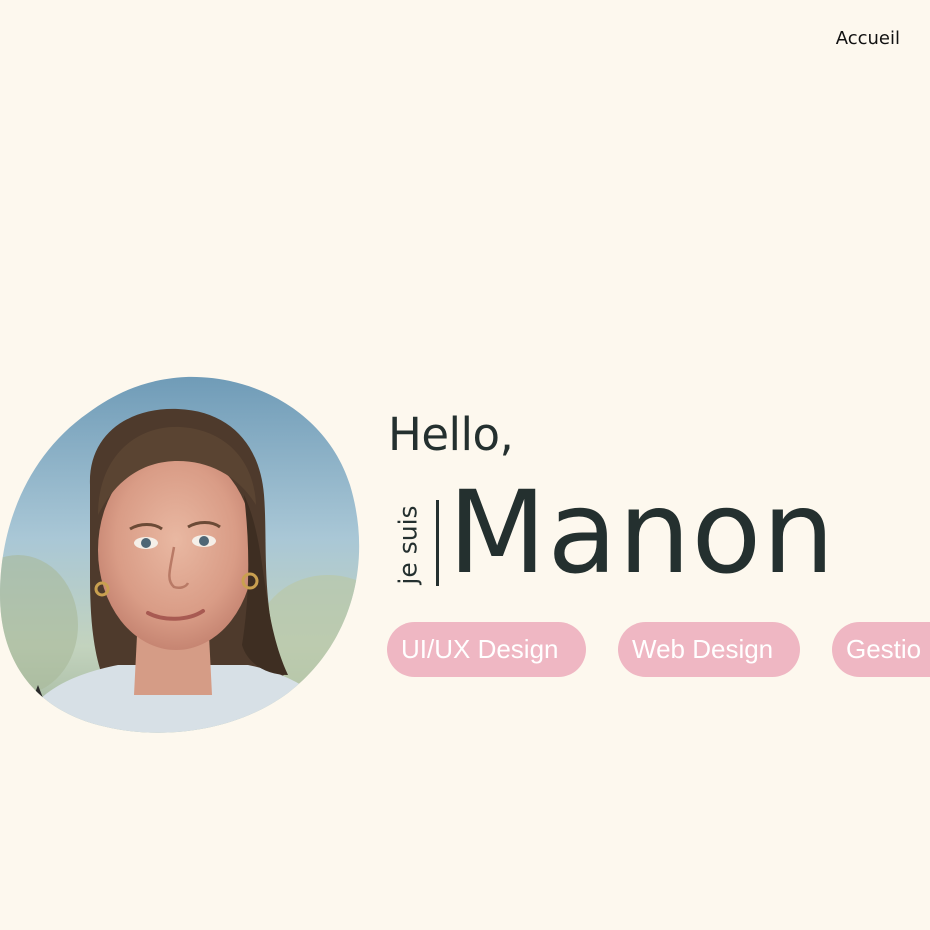 This screenshot has width=930, height=930. Describe the element at coordinates (881, 649) in the screenshot. I see `skill-tag-gestion: Gestio` at that location.